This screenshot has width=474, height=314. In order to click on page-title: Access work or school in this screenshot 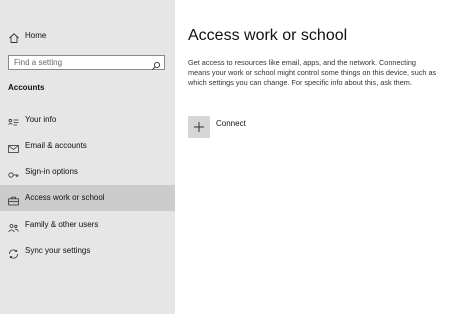, I will do `click(268, 35)`.